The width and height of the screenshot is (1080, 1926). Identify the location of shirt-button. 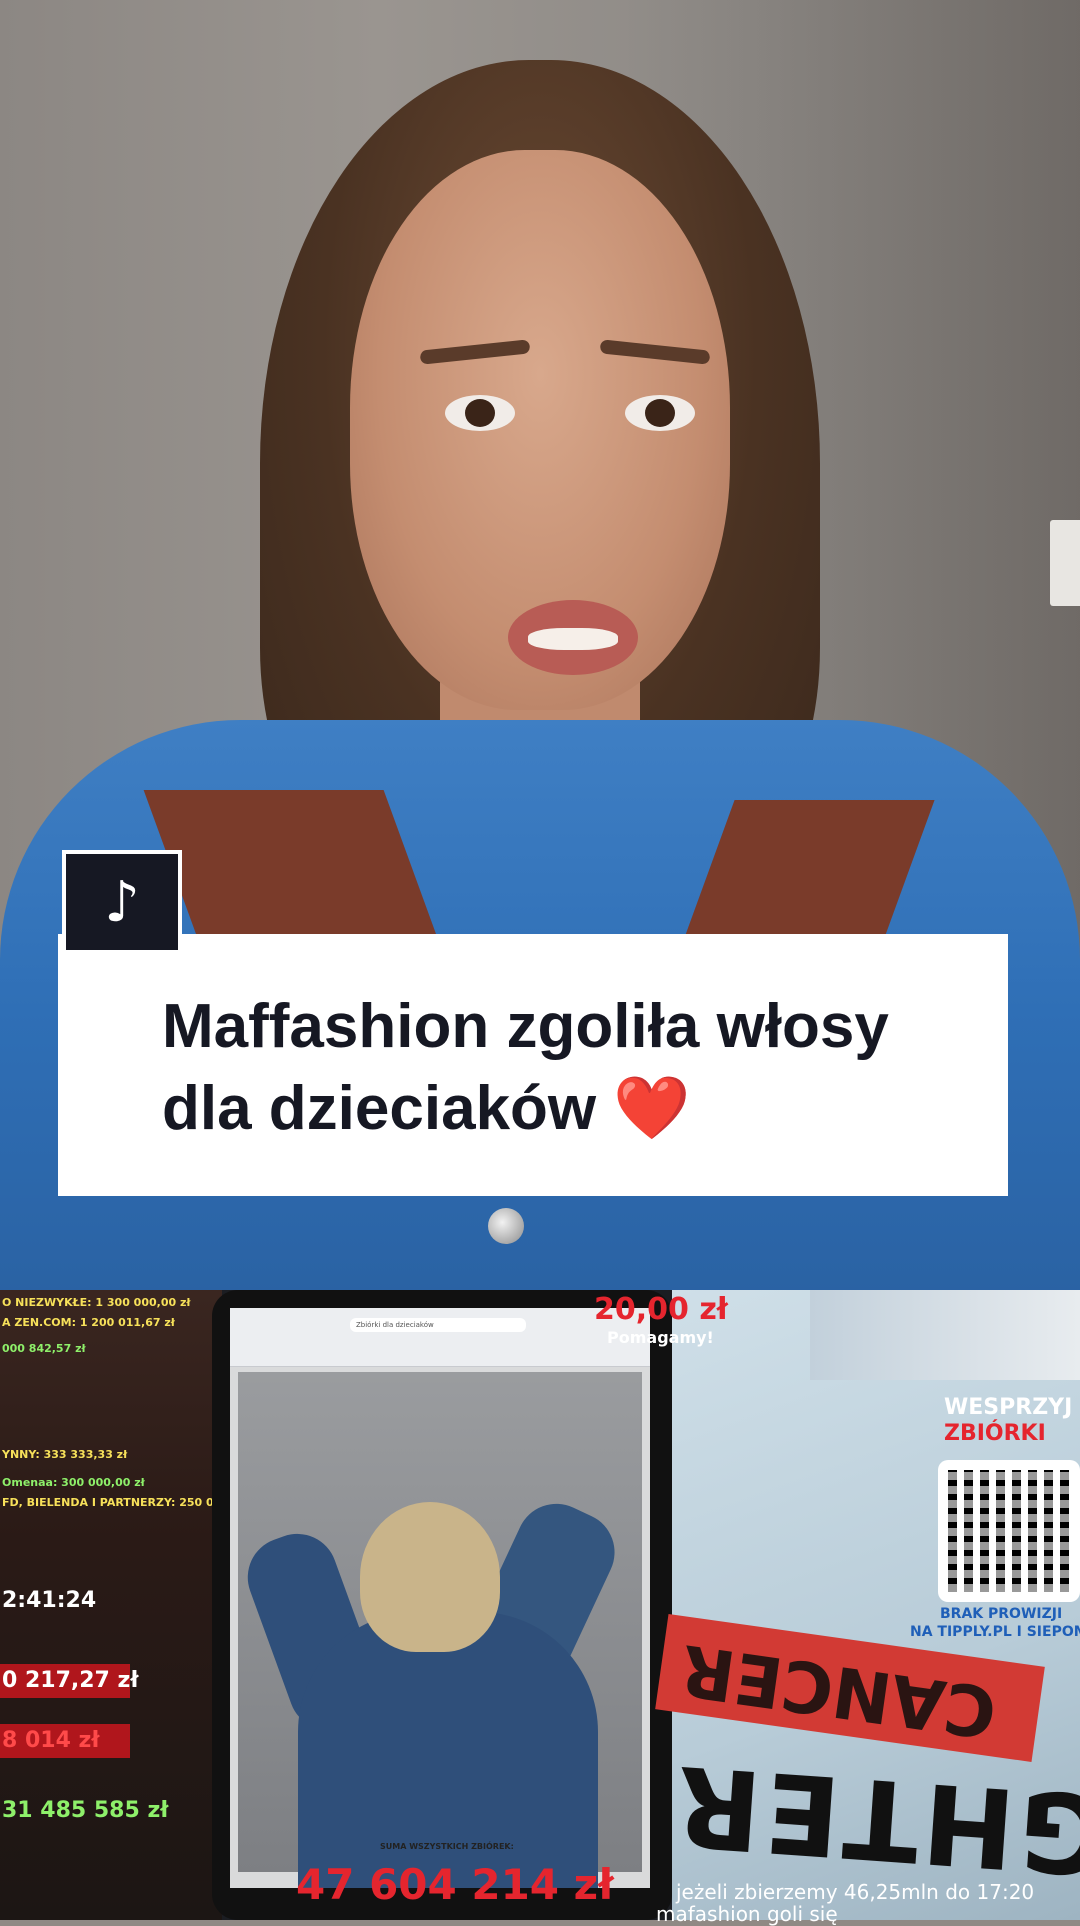
(506, 1226).